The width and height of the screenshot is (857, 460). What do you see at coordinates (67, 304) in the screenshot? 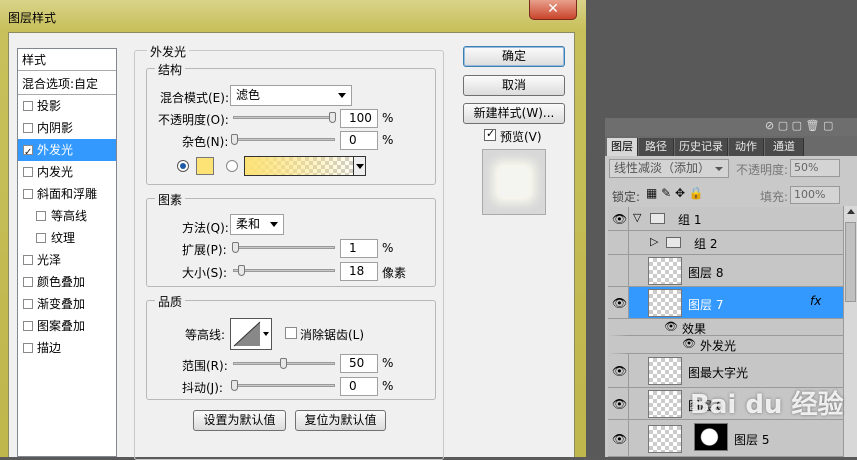
I see `style-item-9: 渐变叠加` at bounding box center [67, 304].